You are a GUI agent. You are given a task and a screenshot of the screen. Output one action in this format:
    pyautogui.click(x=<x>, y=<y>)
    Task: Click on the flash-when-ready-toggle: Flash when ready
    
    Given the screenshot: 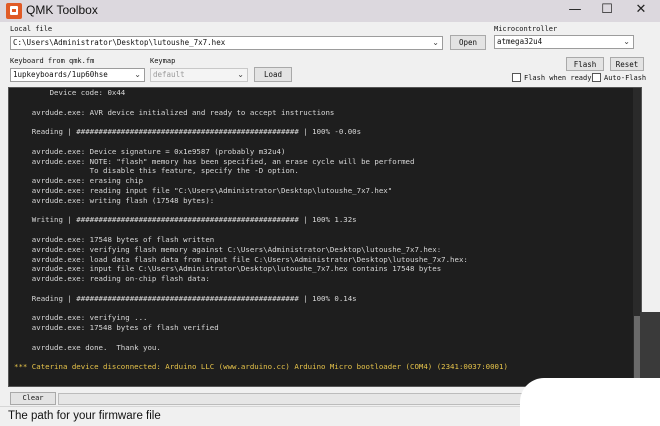 What is the action you would take?
    pyautogui.click(x=551, y=77)
    